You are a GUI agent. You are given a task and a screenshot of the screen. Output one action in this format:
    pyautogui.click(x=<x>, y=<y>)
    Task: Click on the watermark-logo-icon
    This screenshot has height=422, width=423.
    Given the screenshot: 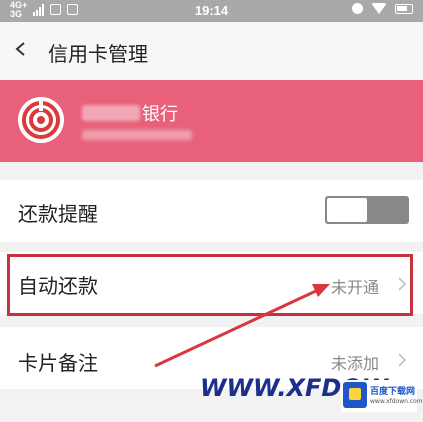 What is the action you would take?
    pyautogui.click(x=355, y=395)
    